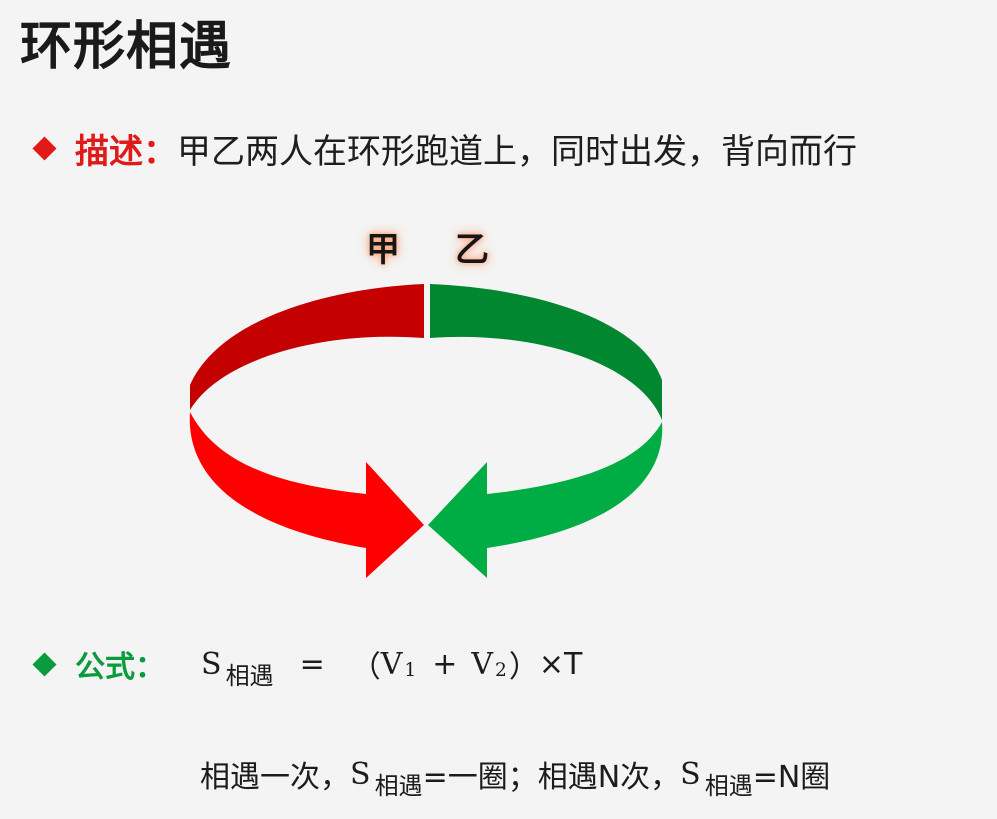 The image size is (997, 819). I want to click on meeting-note-row: 相遇一次， S 相遇 =一圈； 相遇N次， S 相遇 =N圈, so click(515, 776).